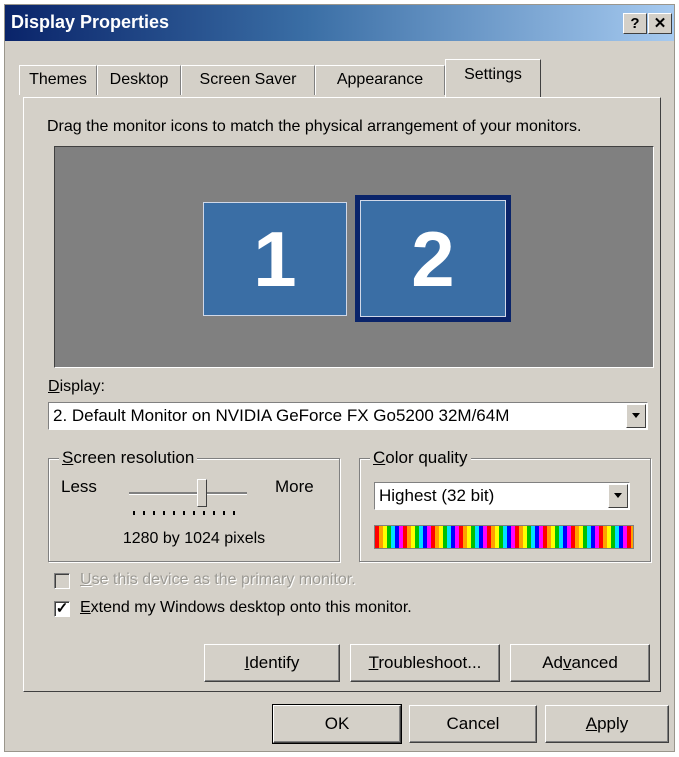  Describe the element at coordinates (493, 78) in the screenshot. I see `tab-settings: Settings` at that location.